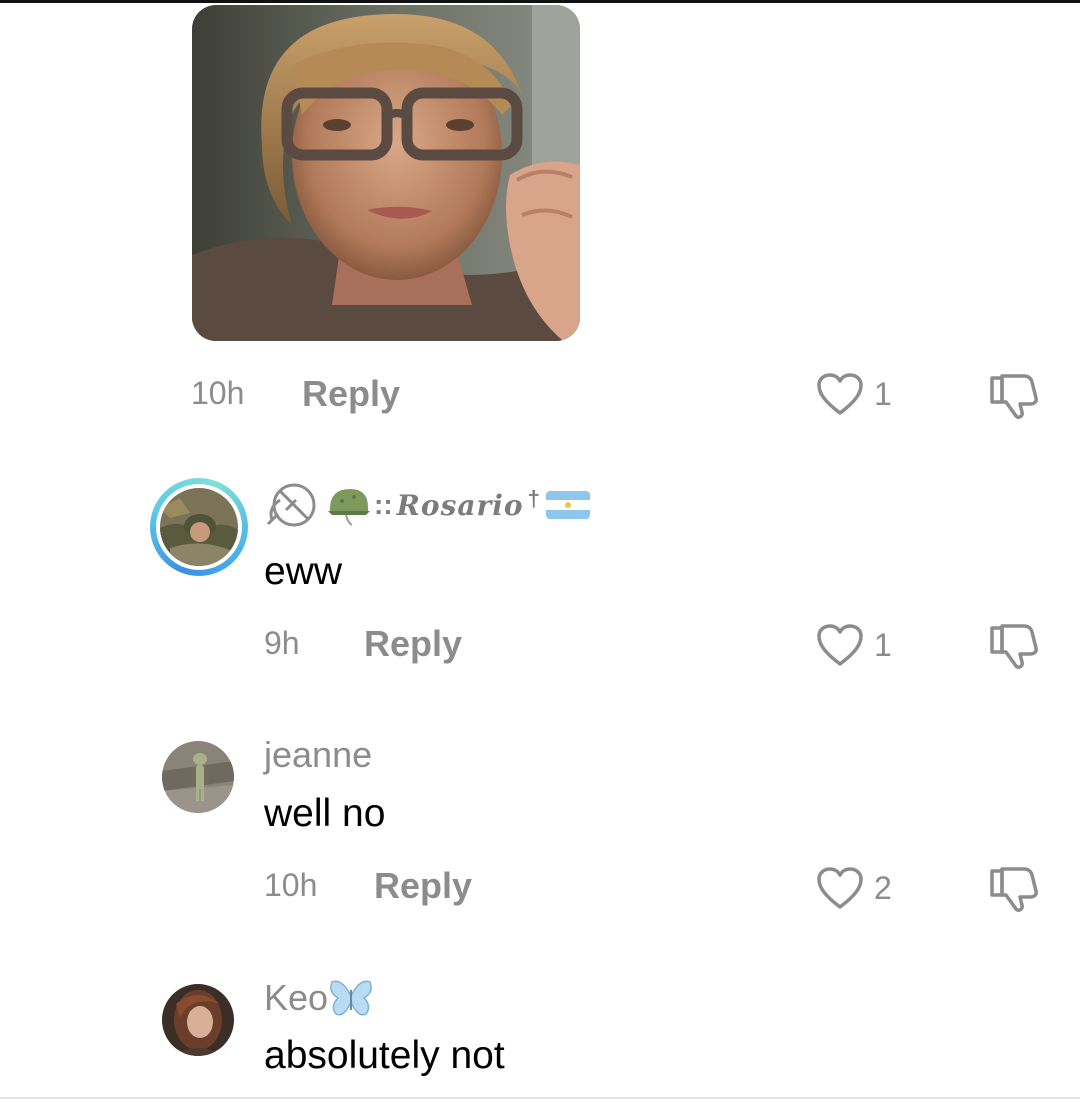 The image size is (1080, 1114). Describe the element at coordinates (386, 173) in the screenshot. I see `comment-image` at that location.